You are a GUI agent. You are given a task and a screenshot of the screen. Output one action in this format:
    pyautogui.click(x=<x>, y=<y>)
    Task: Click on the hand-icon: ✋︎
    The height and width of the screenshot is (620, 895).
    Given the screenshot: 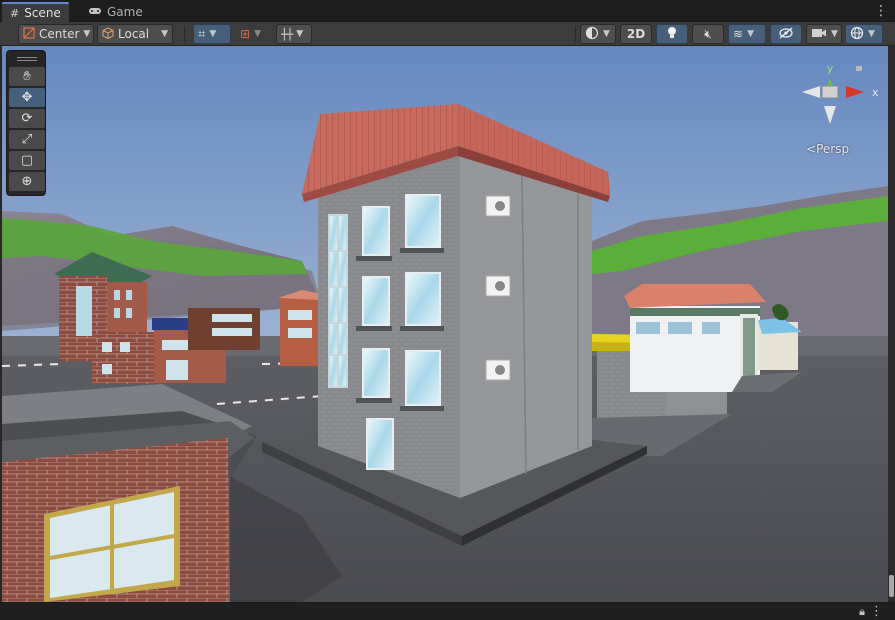 What is the action you would take?
    pyautogui.click(x=27, y=76)
    